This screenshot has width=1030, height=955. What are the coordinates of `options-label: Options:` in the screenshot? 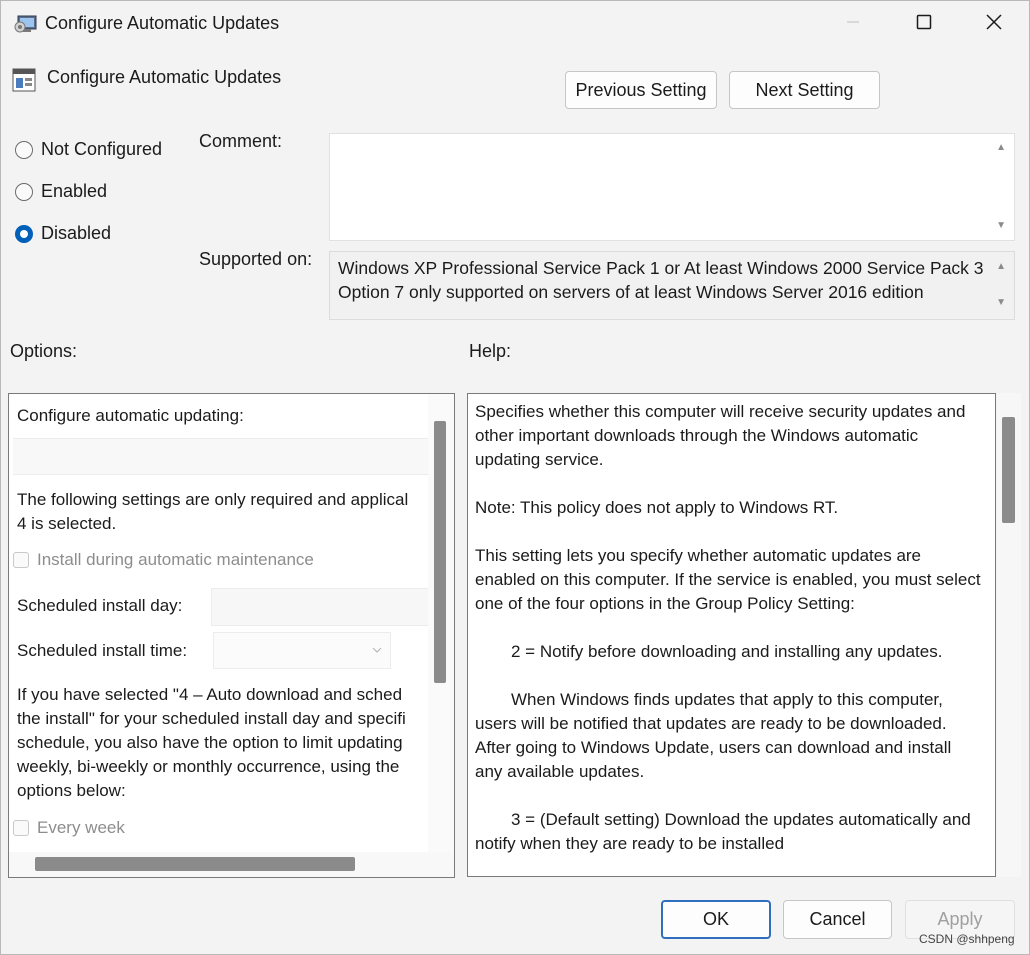 It's located at (44, 351).